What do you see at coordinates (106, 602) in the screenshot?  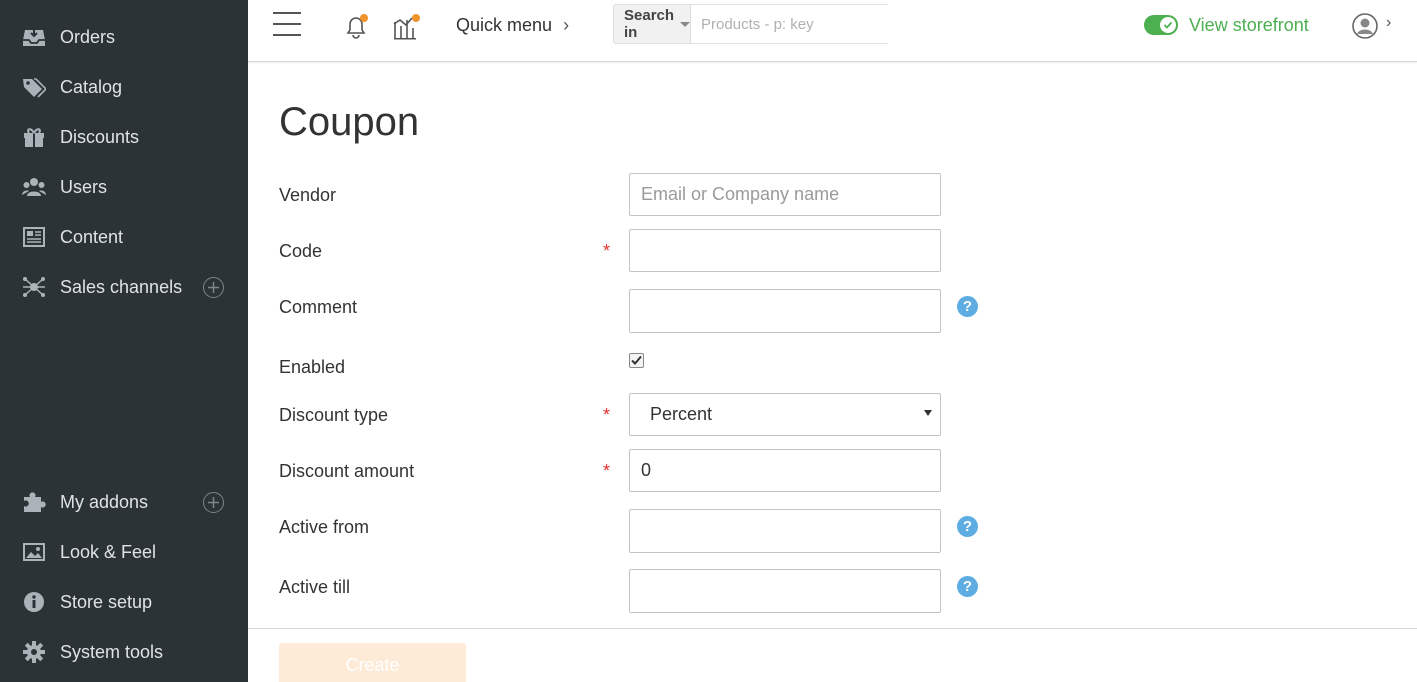 I see `sidebar-item-label: Store setup` at bounding box center [106, 602].